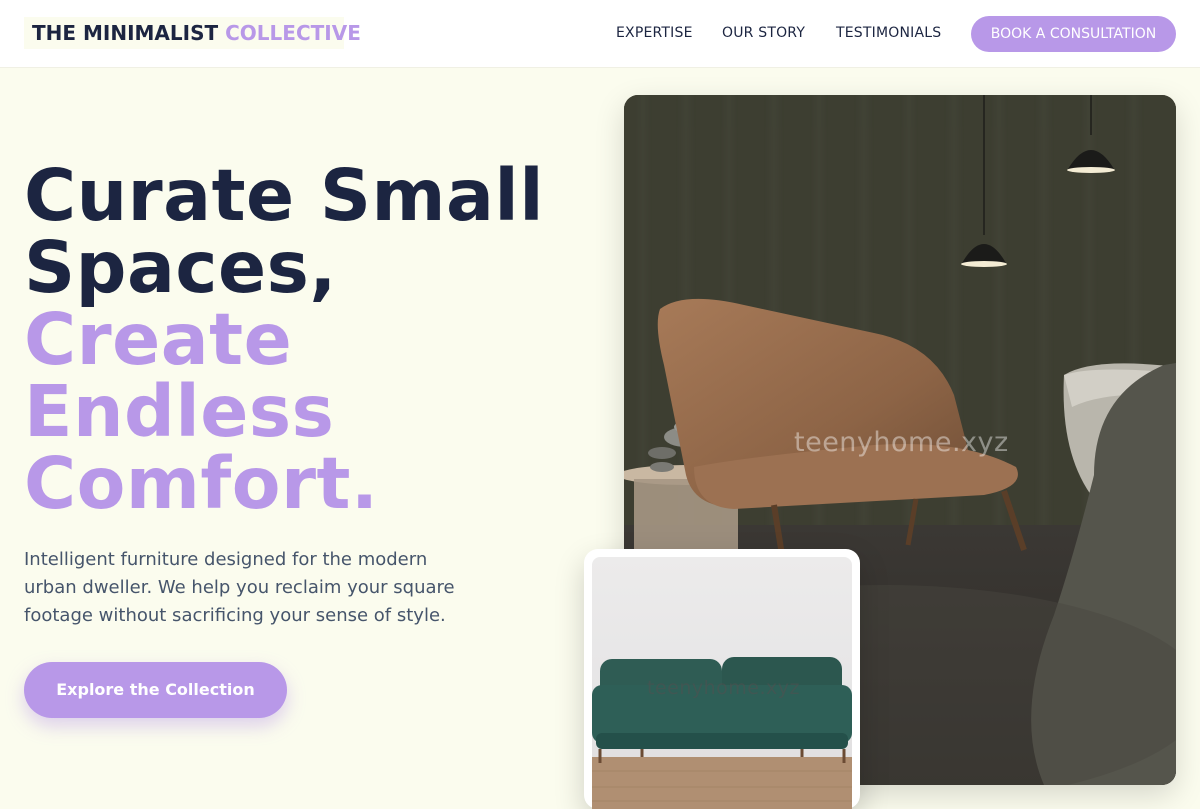 Image resolution: width=1200 pixels, height=809 pixels. I want to click on nav-link-our-story: OUR STORY, so click(763, 33).